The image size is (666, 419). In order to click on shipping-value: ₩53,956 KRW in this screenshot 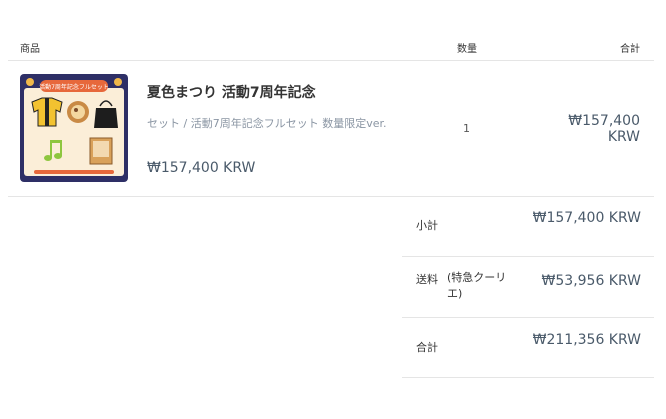, I will do `click(591, 281)`.